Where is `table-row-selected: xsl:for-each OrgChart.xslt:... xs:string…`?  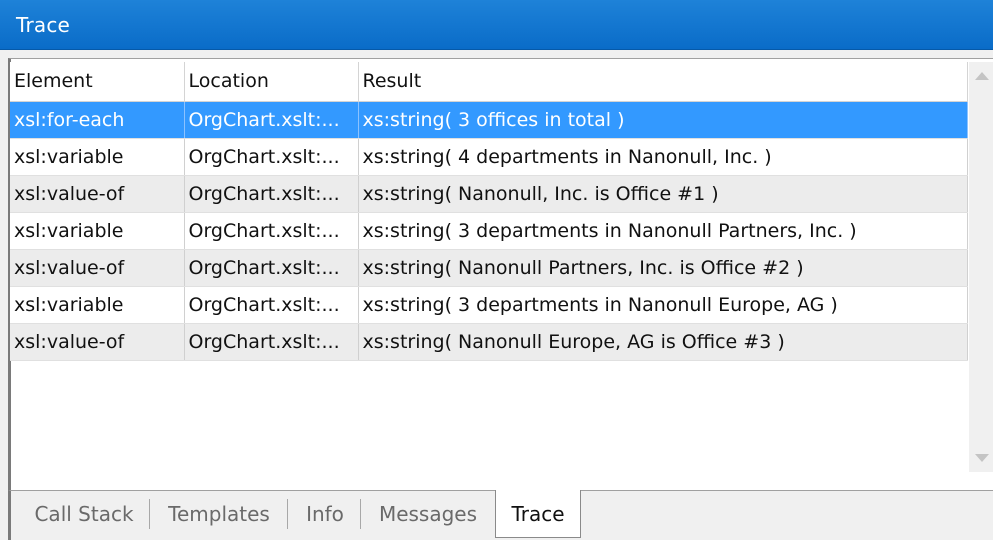 table-row-selected: xsl:for-each OrgChart.xslt:... xs:string… is located at coordinates (489, 120).